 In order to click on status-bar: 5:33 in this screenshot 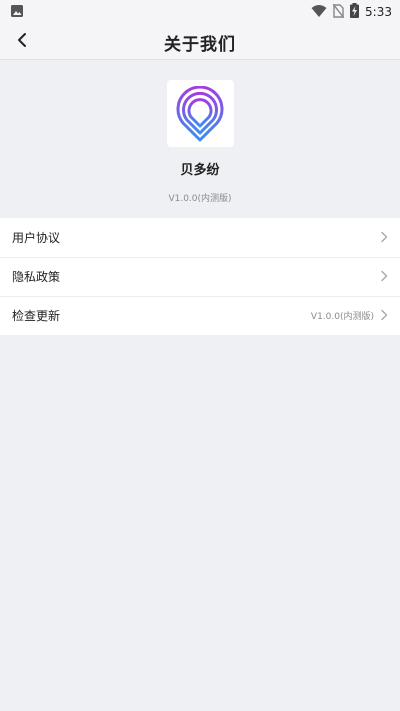, I will do `click(200, 12)`.